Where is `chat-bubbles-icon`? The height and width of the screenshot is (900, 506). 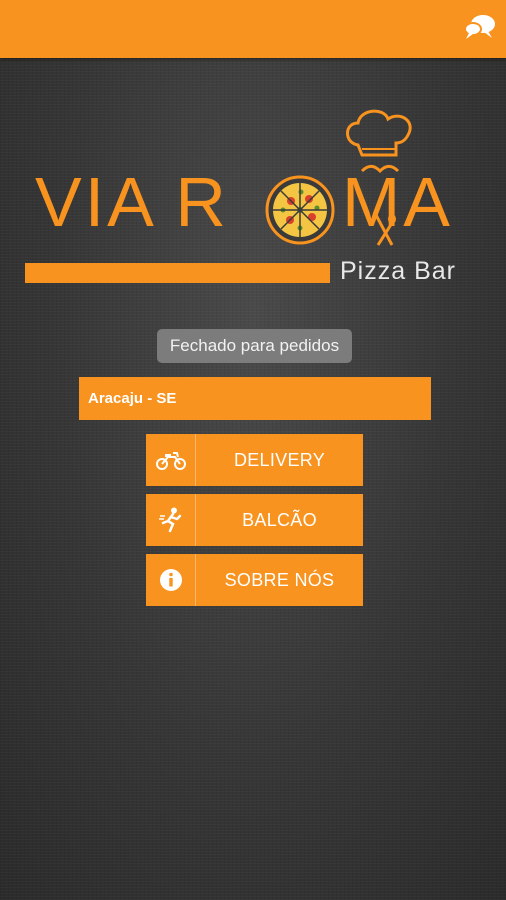 chat-bubbles-icon is located at coordinates (479, 27).